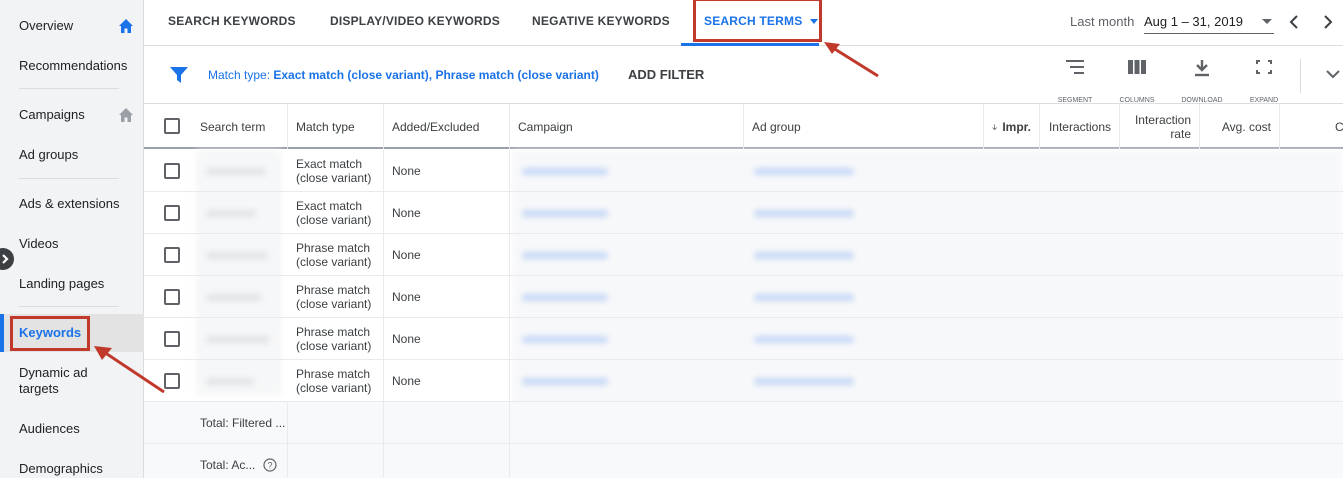 This screenshot has height=478, width=1343. What do you see at coordinates (129, 370) in the screenshot?
I see `callout-arrow-icon` at bounding box center [129, 370].